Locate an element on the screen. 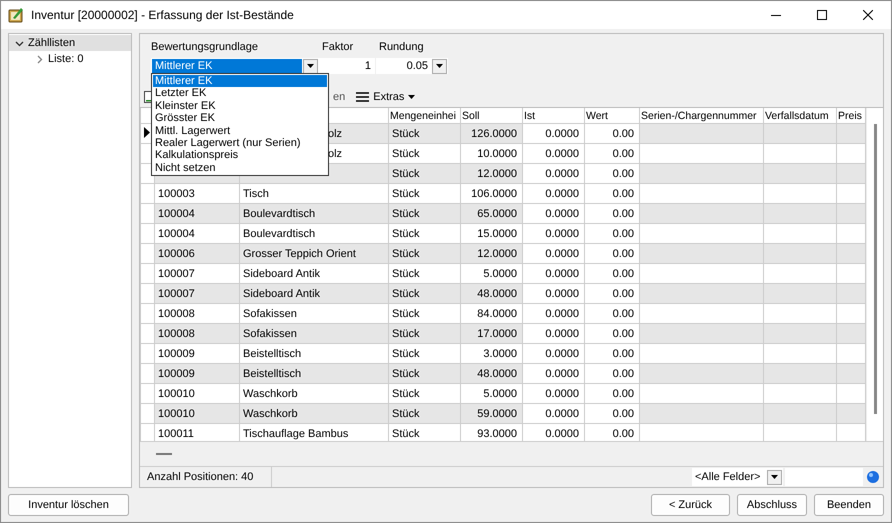  table-cell: 10.0000 is located at coordinates (491, 154).